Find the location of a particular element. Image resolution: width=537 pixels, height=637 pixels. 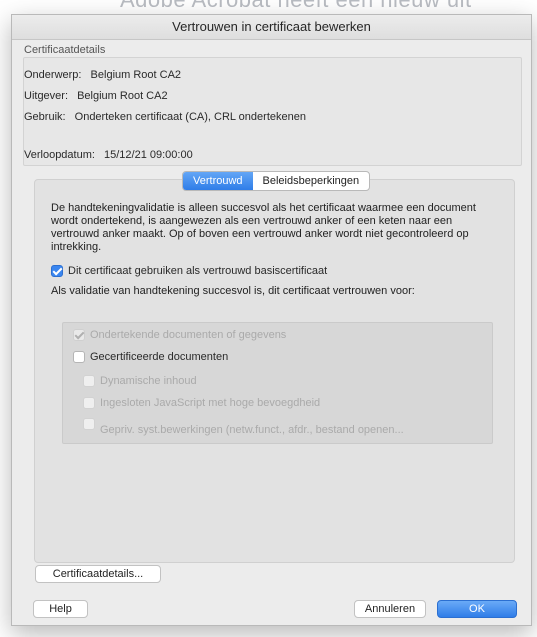

dialog-title: Vertrouwen in certificaat bewerken is located at coordinates (271, 27).